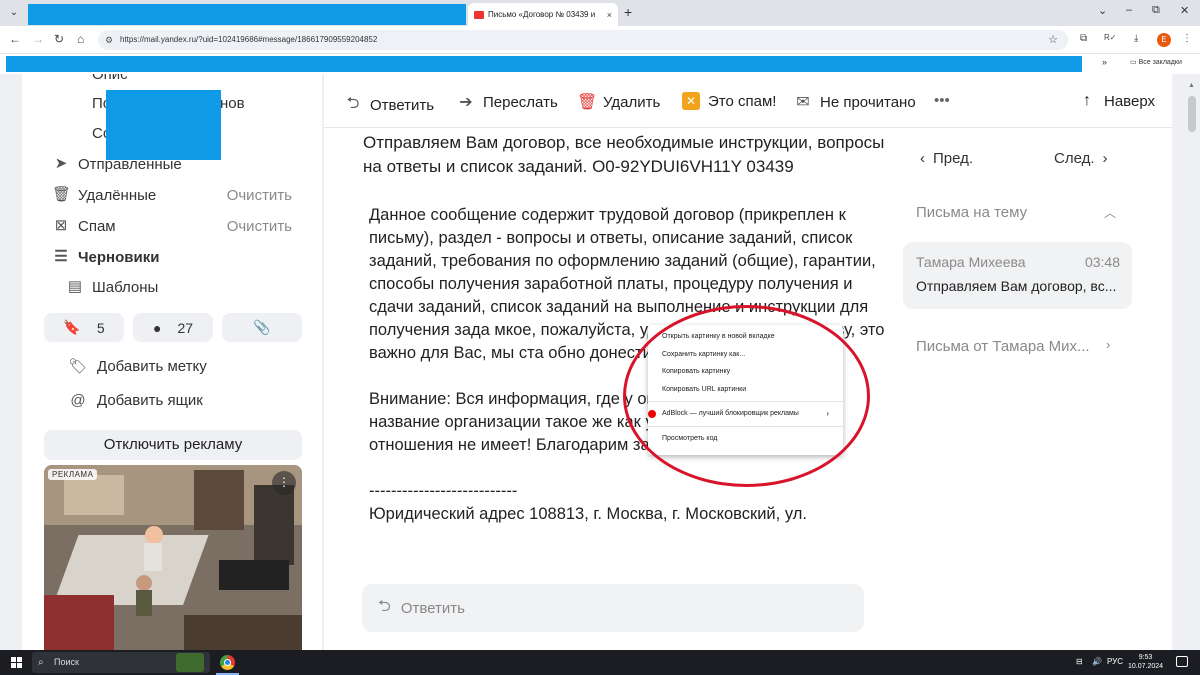 The width and height of the screenshot is (1200, 675). Describe the element at coordinates (259, 195) in the screenshot. I see `clear-trash-link: Очистить` at that location.